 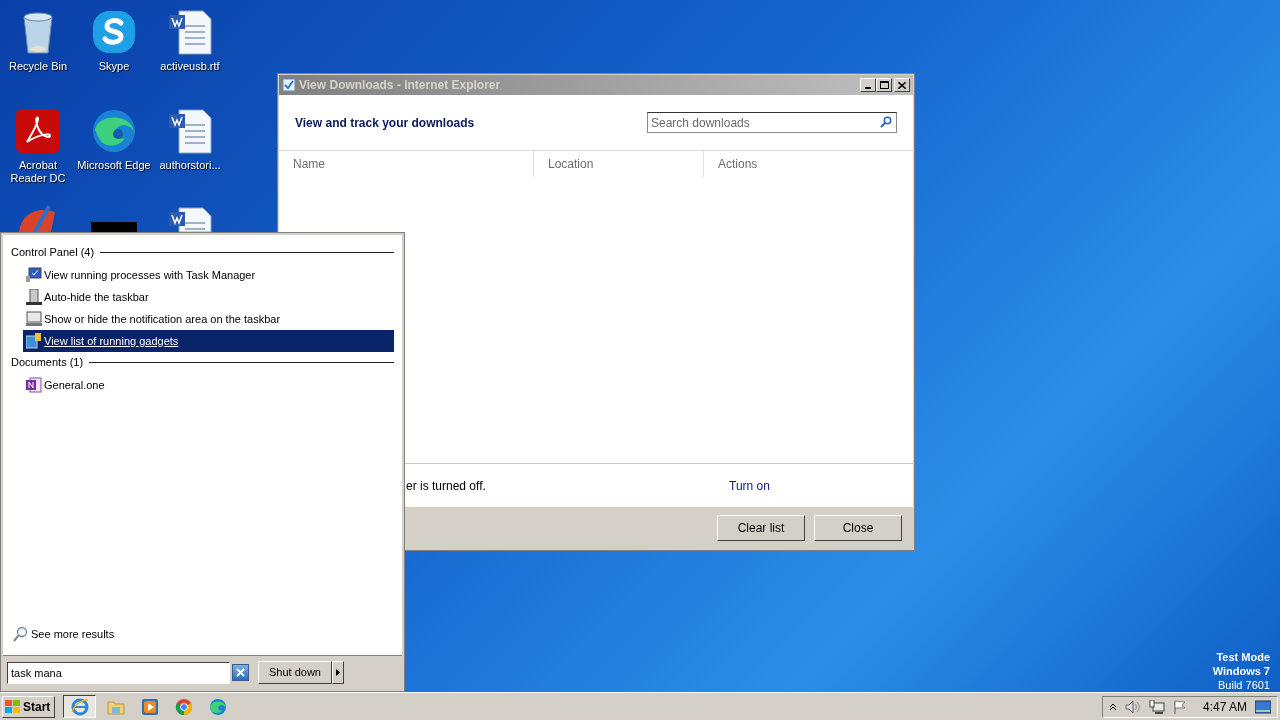 I want to click on result-label: View running processes with Task Manager, so click(x=150, y=275).